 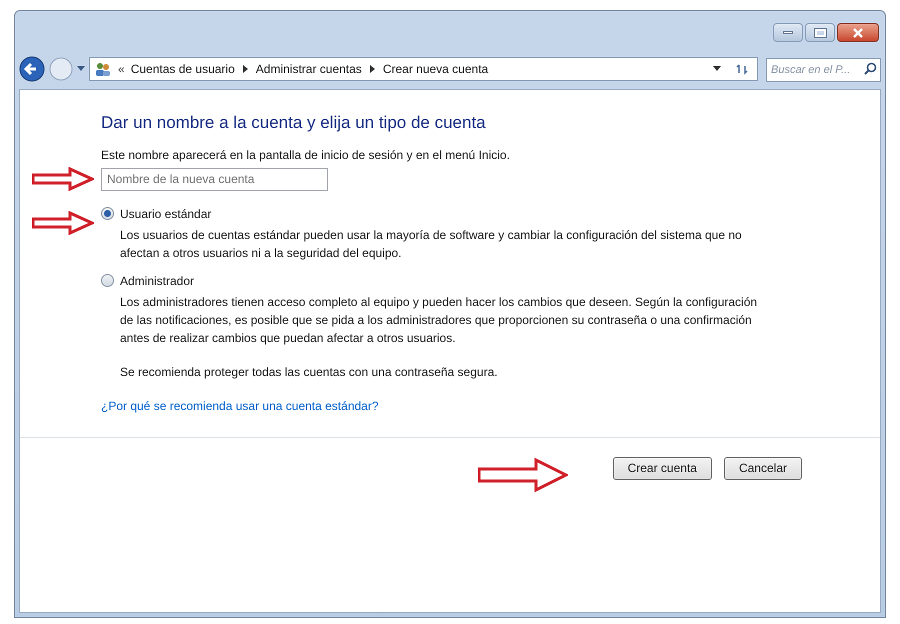 What do you see at coordinates (294, 123) in the screenshot?
I see `page-heading: Dar un nombre a la cuenta y elija un tipo de cuenta` at bounding box center [294, 123].